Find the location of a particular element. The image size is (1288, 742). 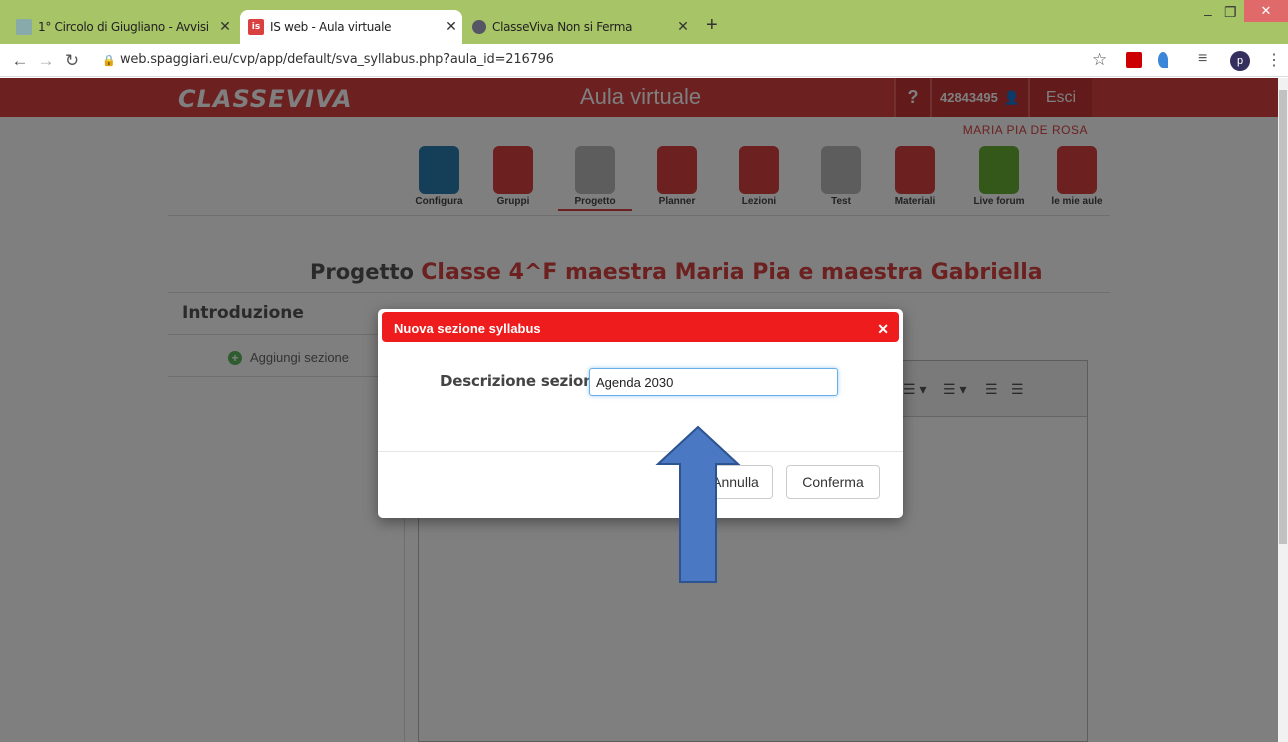

back-icon: ← is located at coordinates (20, 60).